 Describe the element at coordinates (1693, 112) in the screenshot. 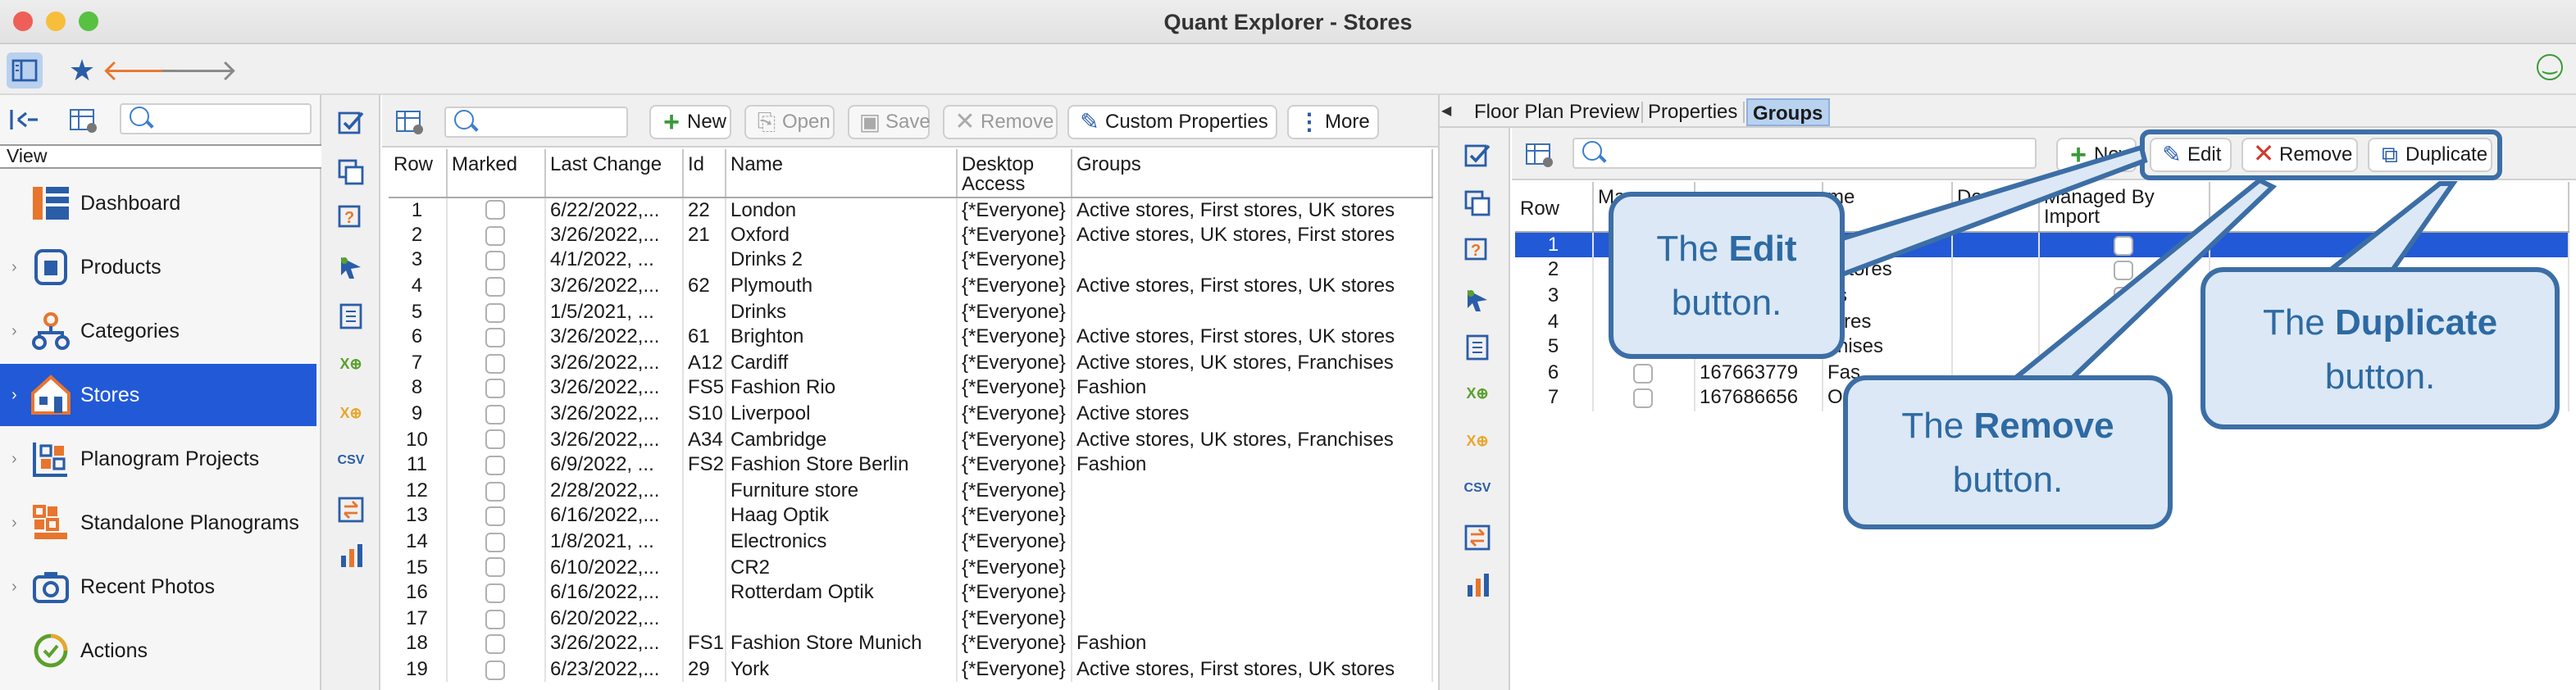

I see `tab-properties: Properties` at that location.